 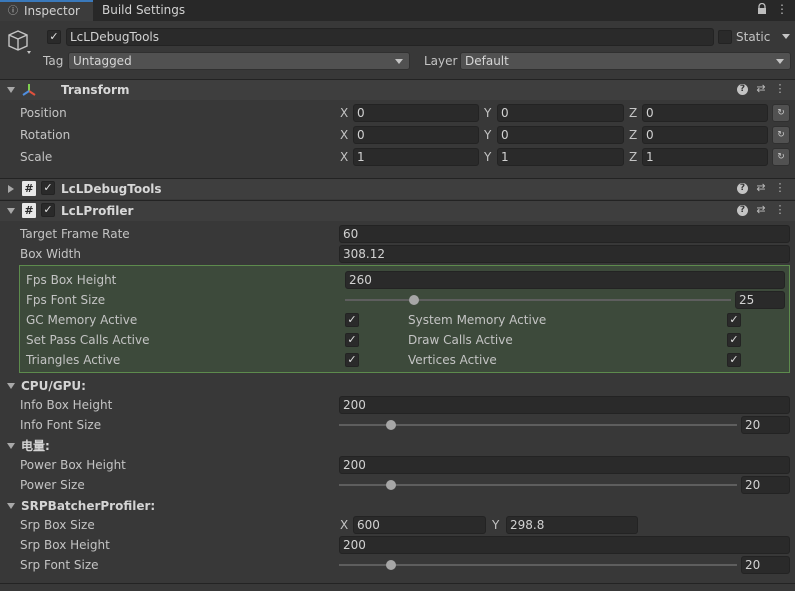 I want to click on draw-calls-checkbox: ✓, so click(x=734, y=340).